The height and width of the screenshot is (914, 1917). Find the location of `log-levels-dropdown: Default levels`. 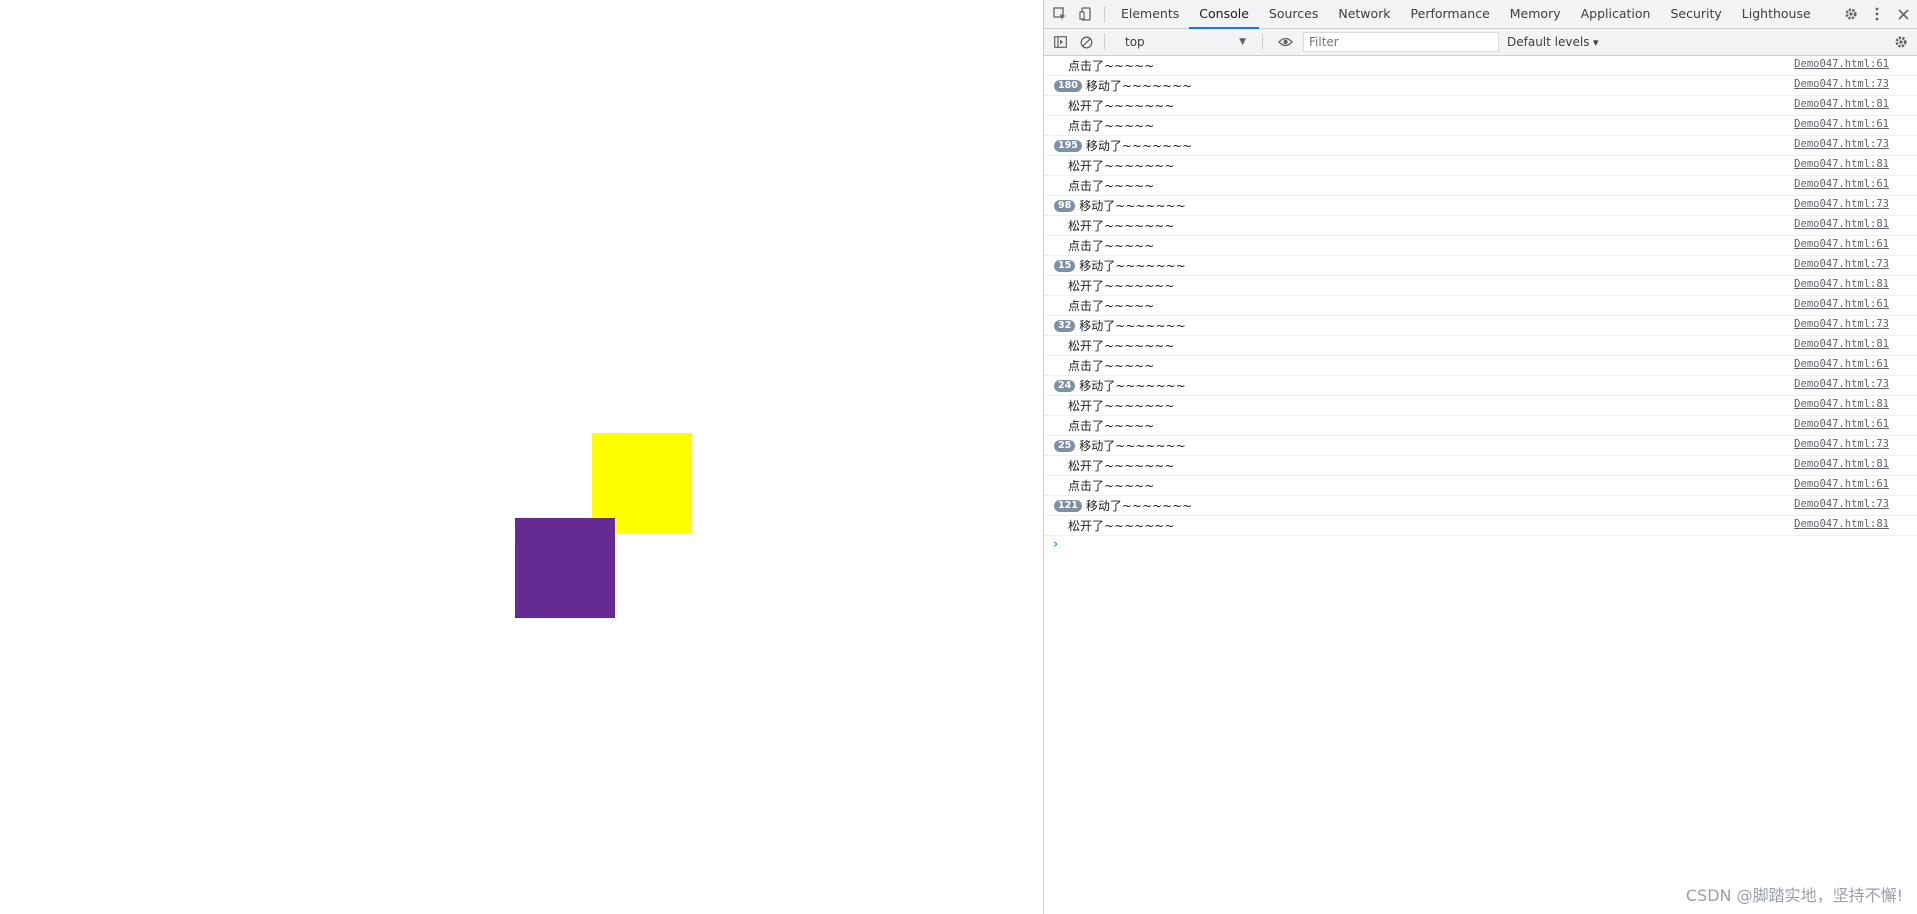

log-levels-dropdown: Default levels is located at coordinates (1552, 42).